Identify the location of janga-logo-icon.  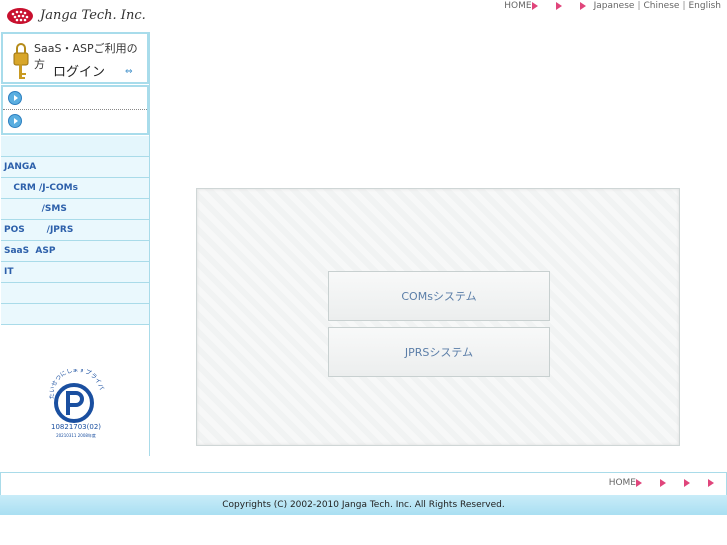
(20, 16).